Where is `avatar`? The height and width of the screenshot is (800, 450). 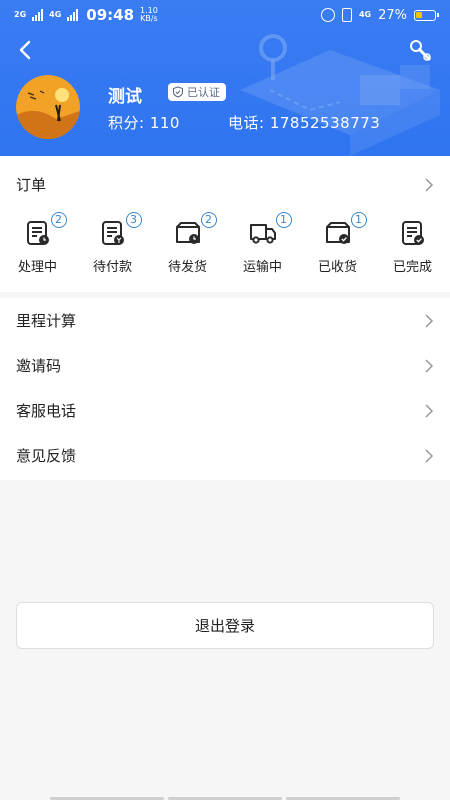
avatar is located at coordinates (48, 107).